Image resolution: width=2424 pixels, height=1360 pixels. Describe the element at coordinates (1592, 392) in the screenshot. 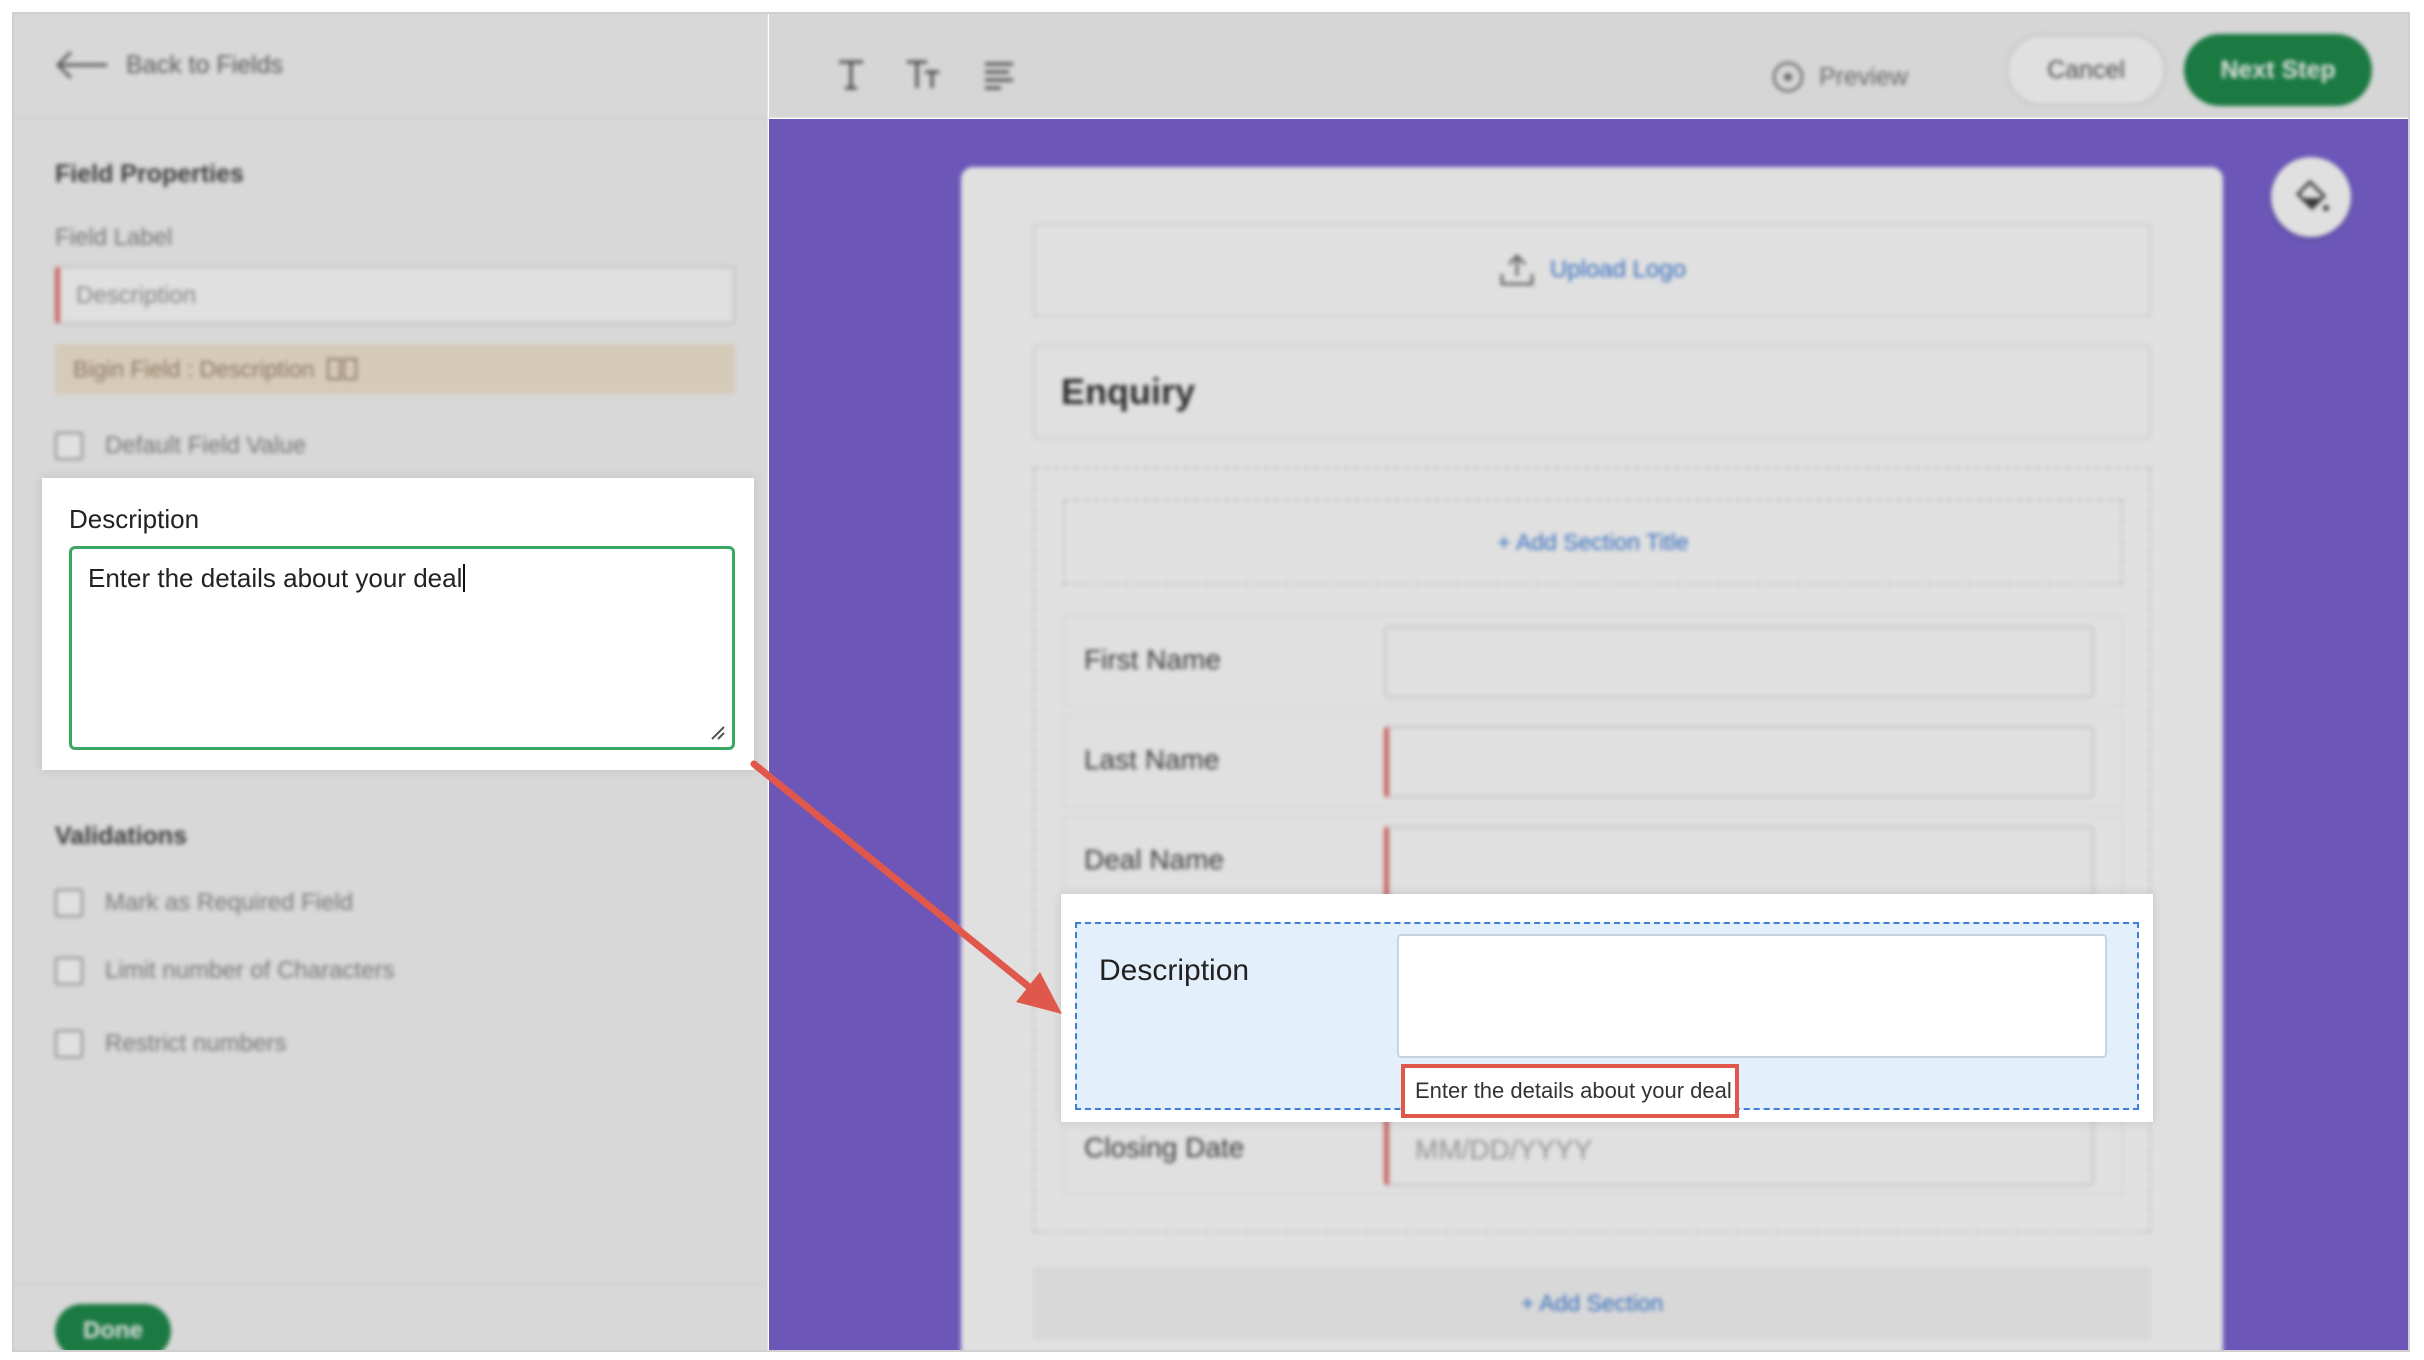

I see `form-title: Enquiry` at that location.